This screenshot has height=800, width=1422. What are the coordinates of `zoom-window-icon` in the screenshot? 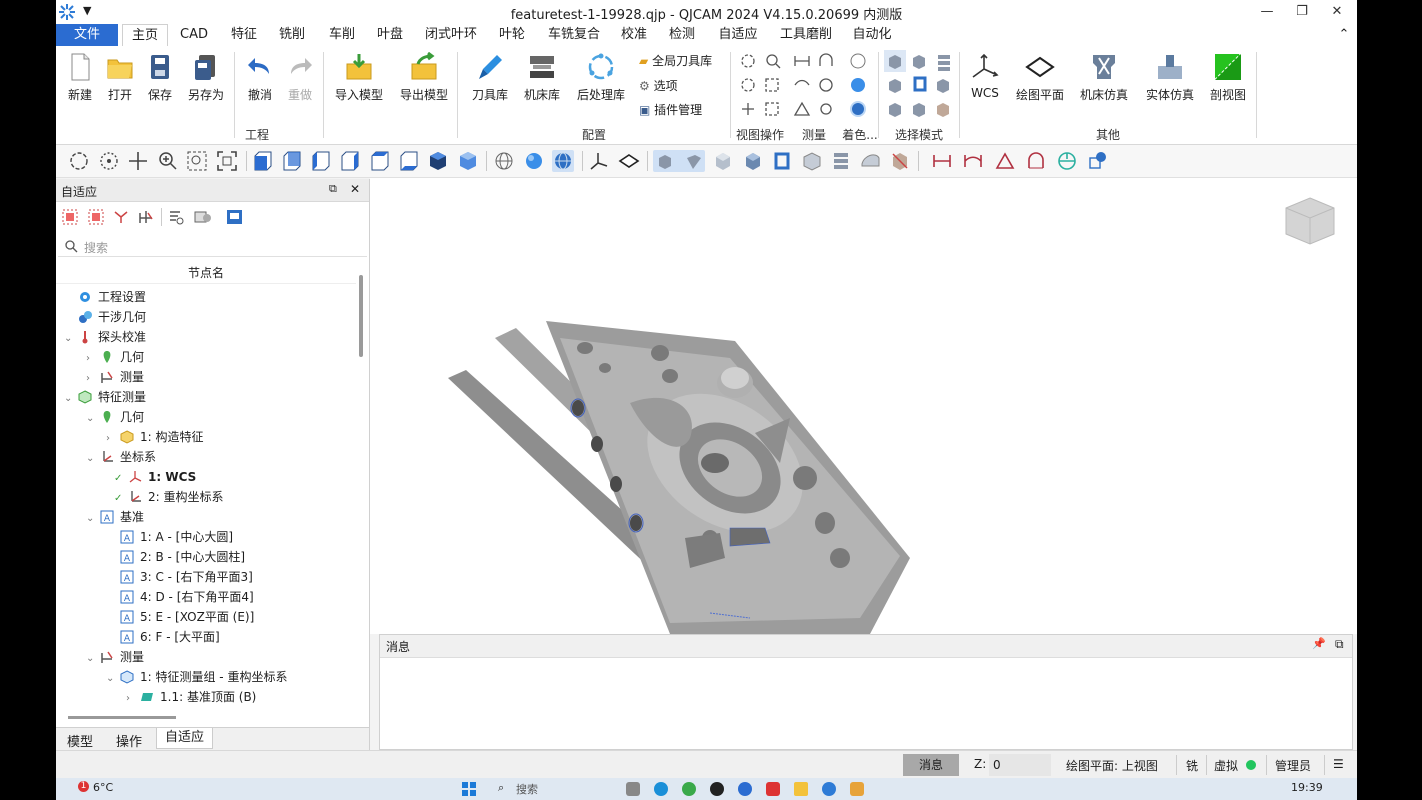 It's located at (197, 161).